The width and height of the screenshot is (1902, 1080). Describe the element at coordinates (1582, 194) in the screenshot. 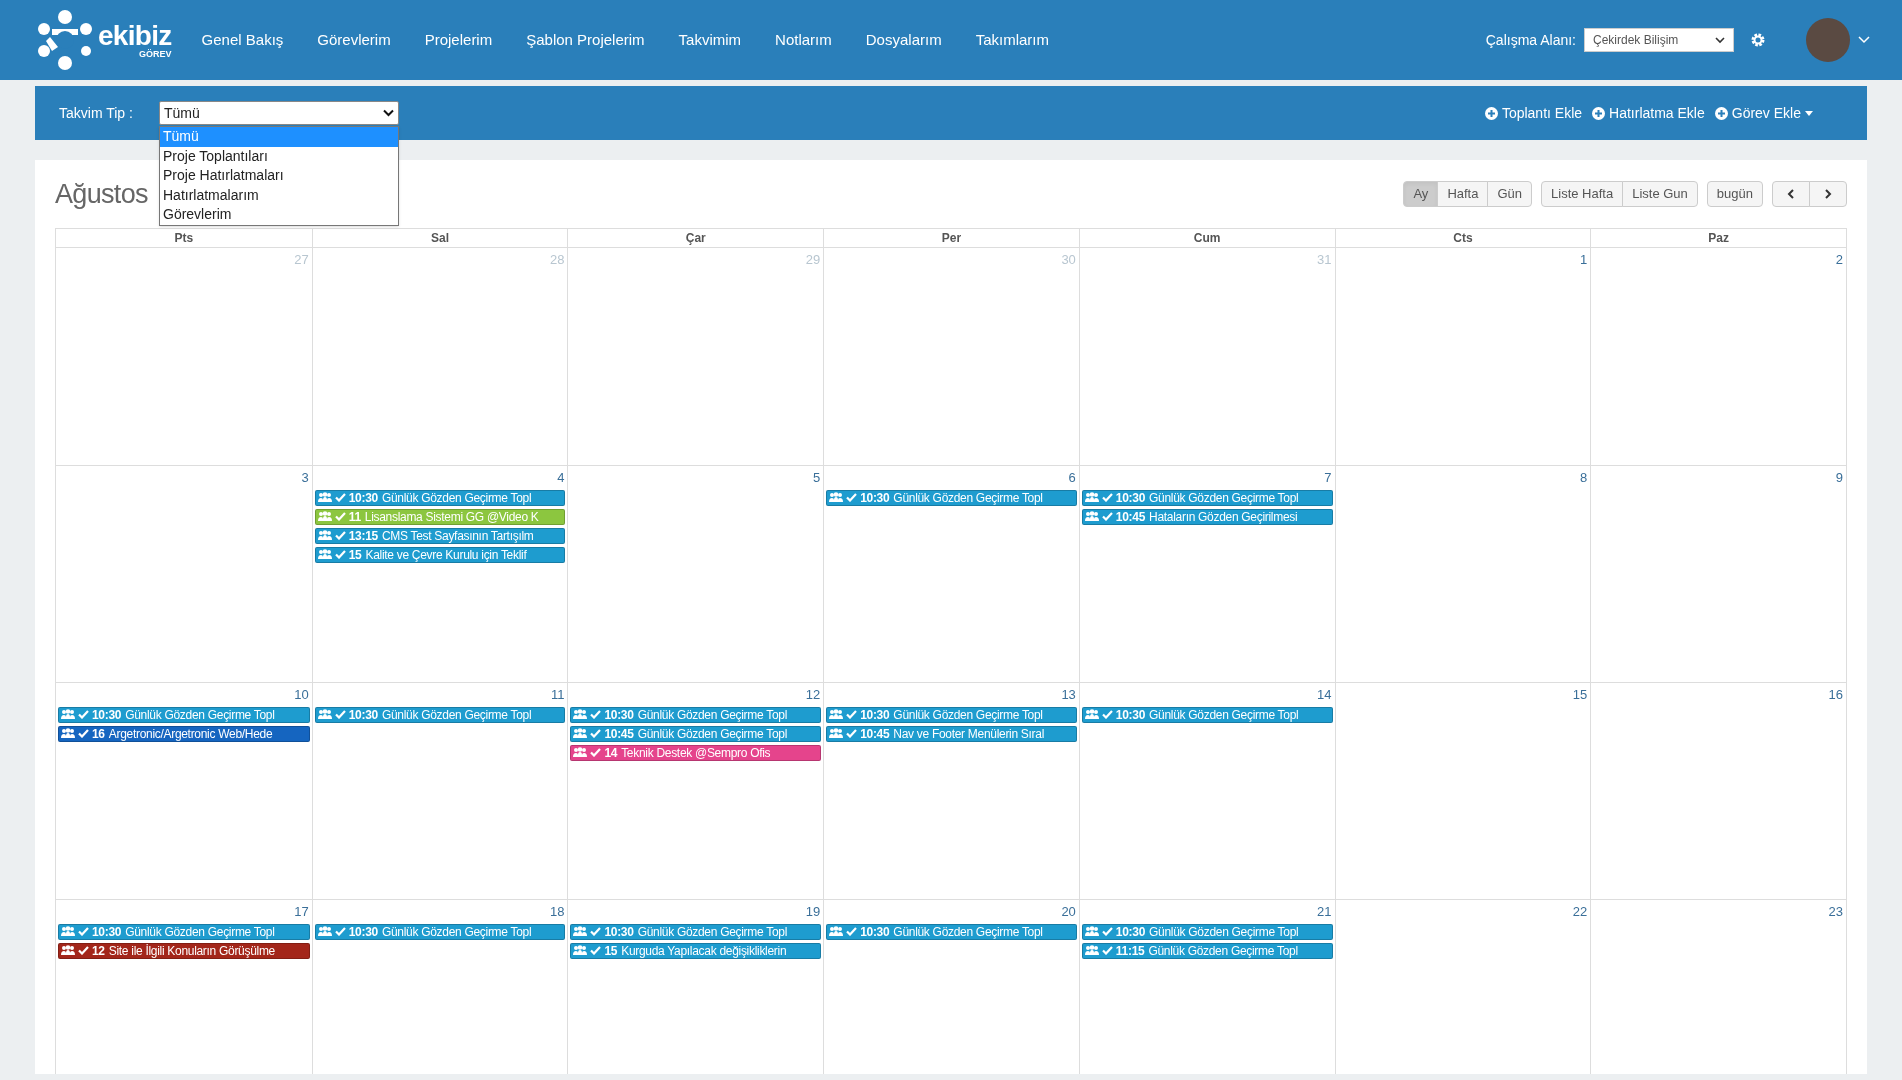

I see `view-button: Liste Hafta` at that location.